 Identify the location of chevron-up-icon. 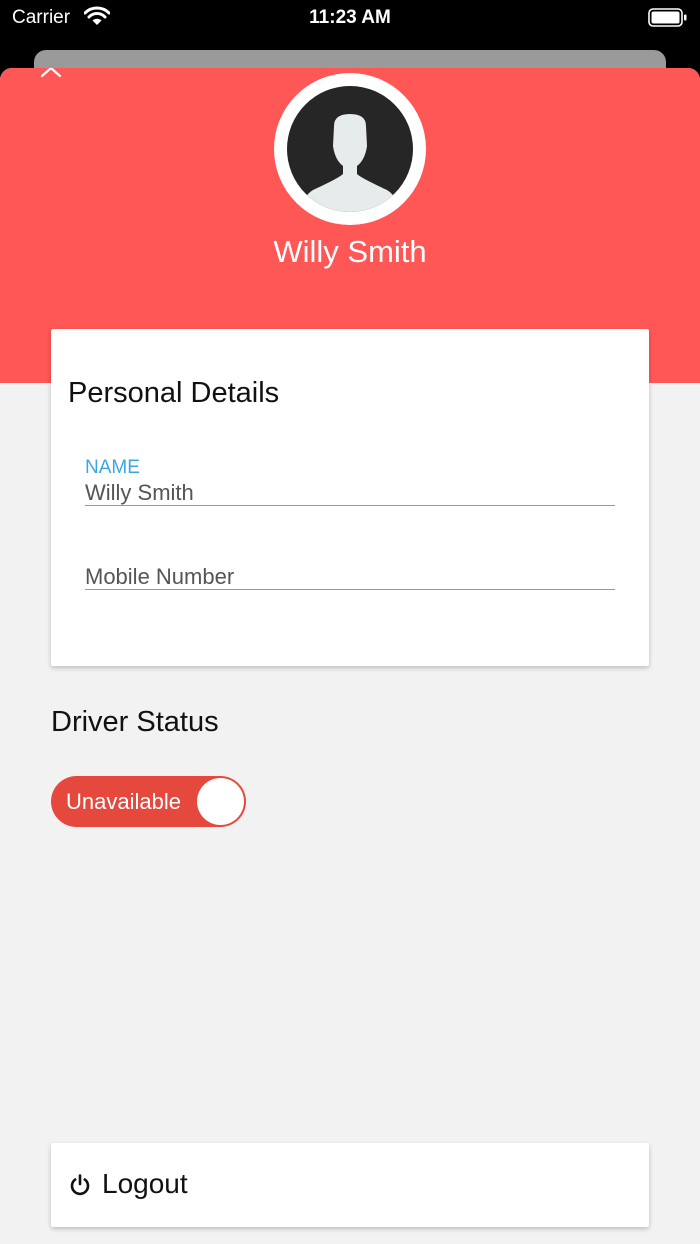
(51, 77).